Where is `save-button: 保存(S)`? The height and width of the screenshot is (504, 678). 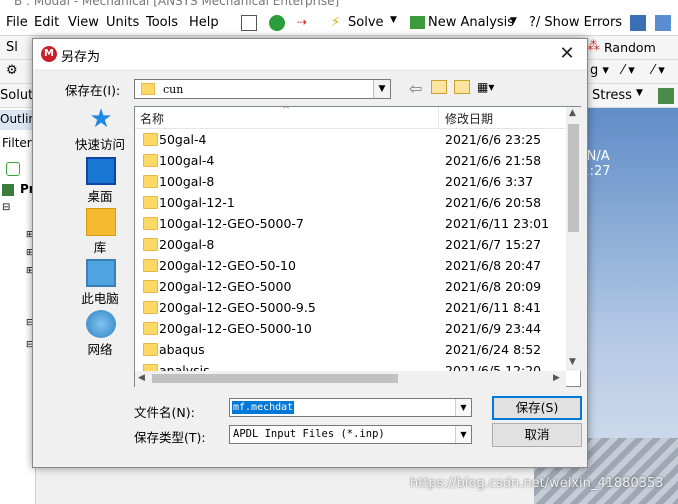 save-button: 保存(S) is located at coordinates (537, 408).